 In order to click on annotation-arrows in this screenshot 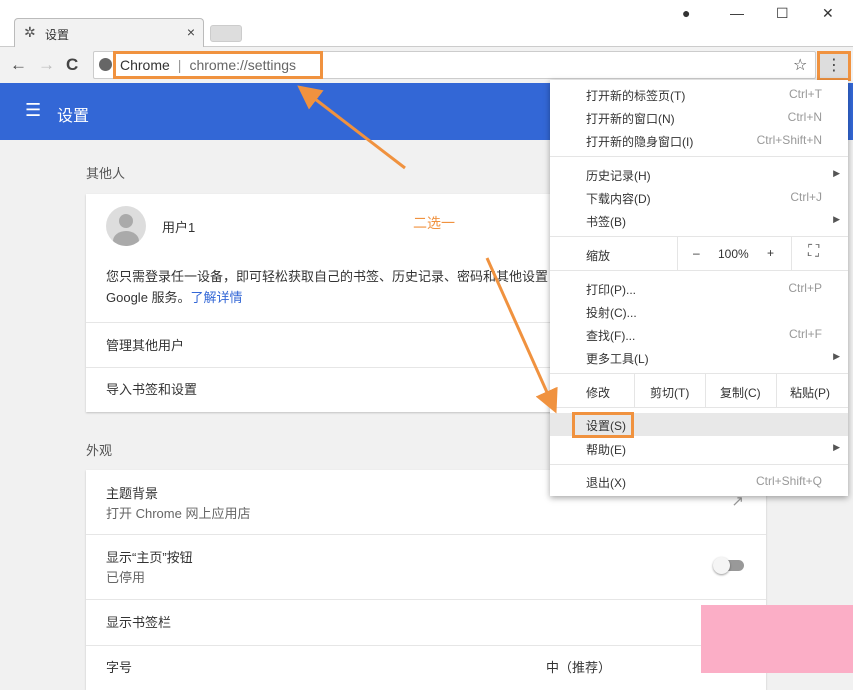, I will do `click(427, 249)`.